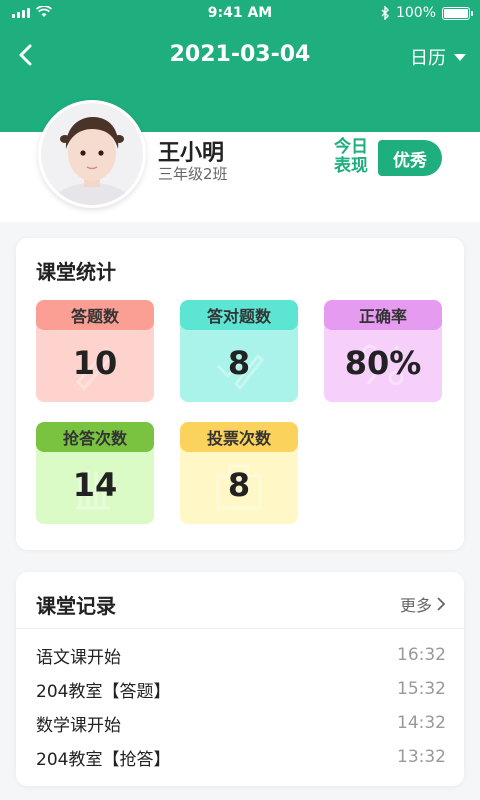  Describe the element at coordinates (103, 691) in the screenshot. I see `record-title: 204教室【答题】` at that location.